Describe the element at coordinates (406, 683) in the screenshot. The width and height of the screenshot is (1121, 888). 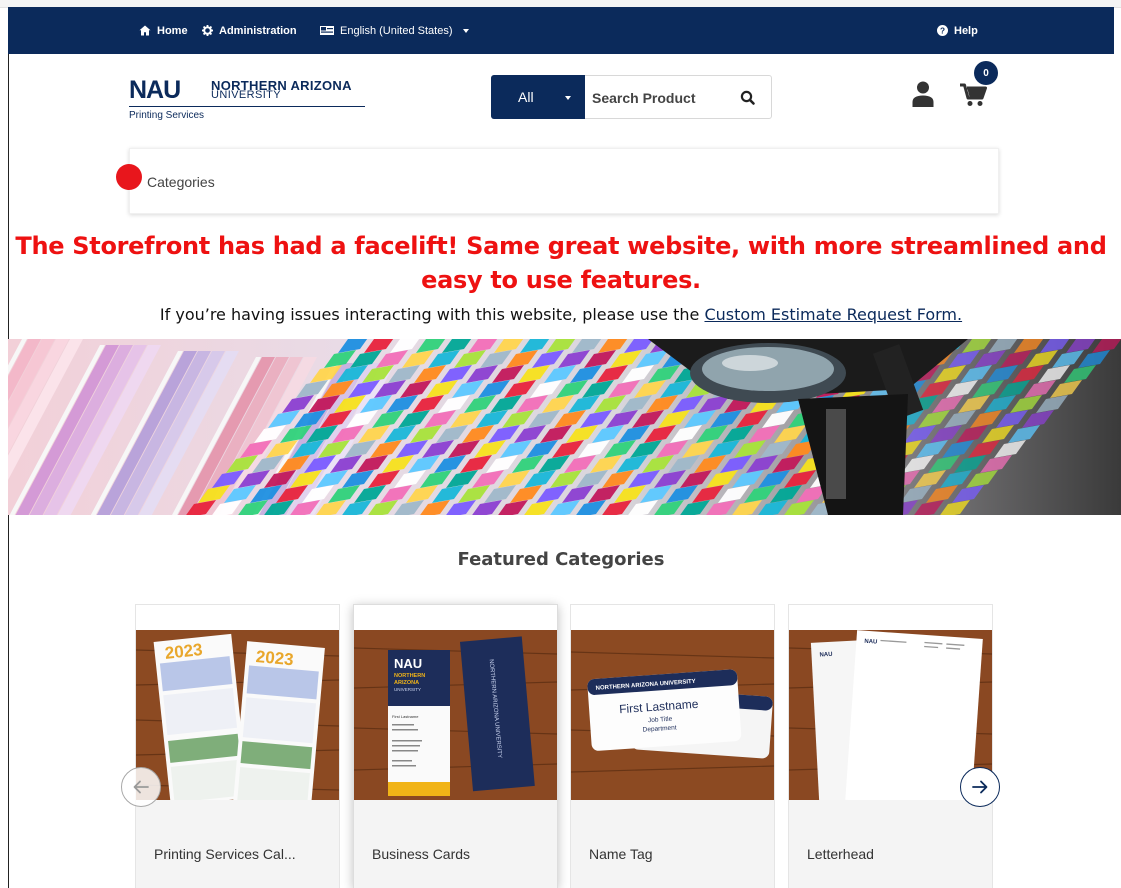
I see `bc-line2: ARIZONA` at that location.